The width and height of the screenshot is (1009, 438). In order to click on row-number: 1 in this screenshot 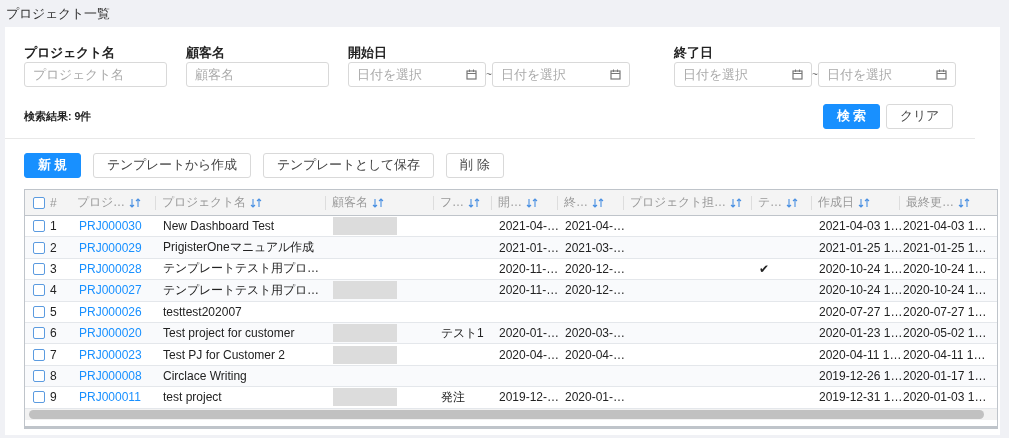, I will do `click(53, 226)`.